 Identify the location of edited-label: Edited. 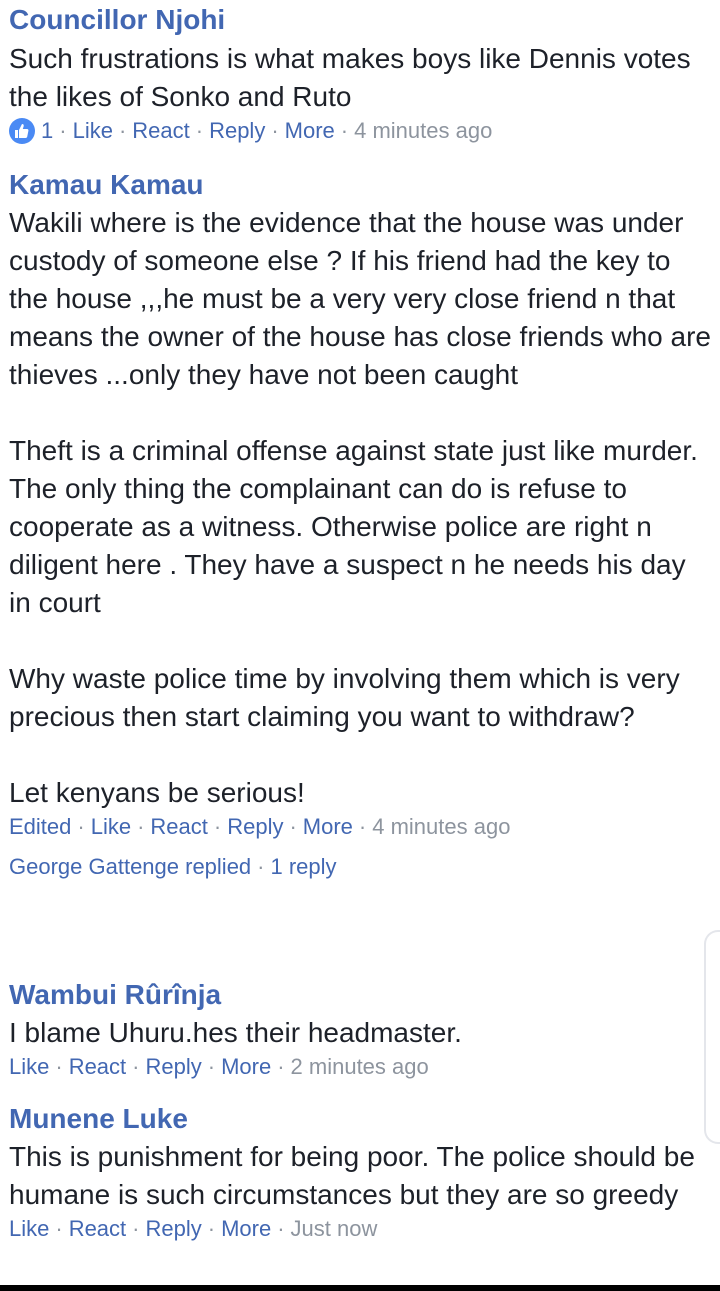
(40, 827).